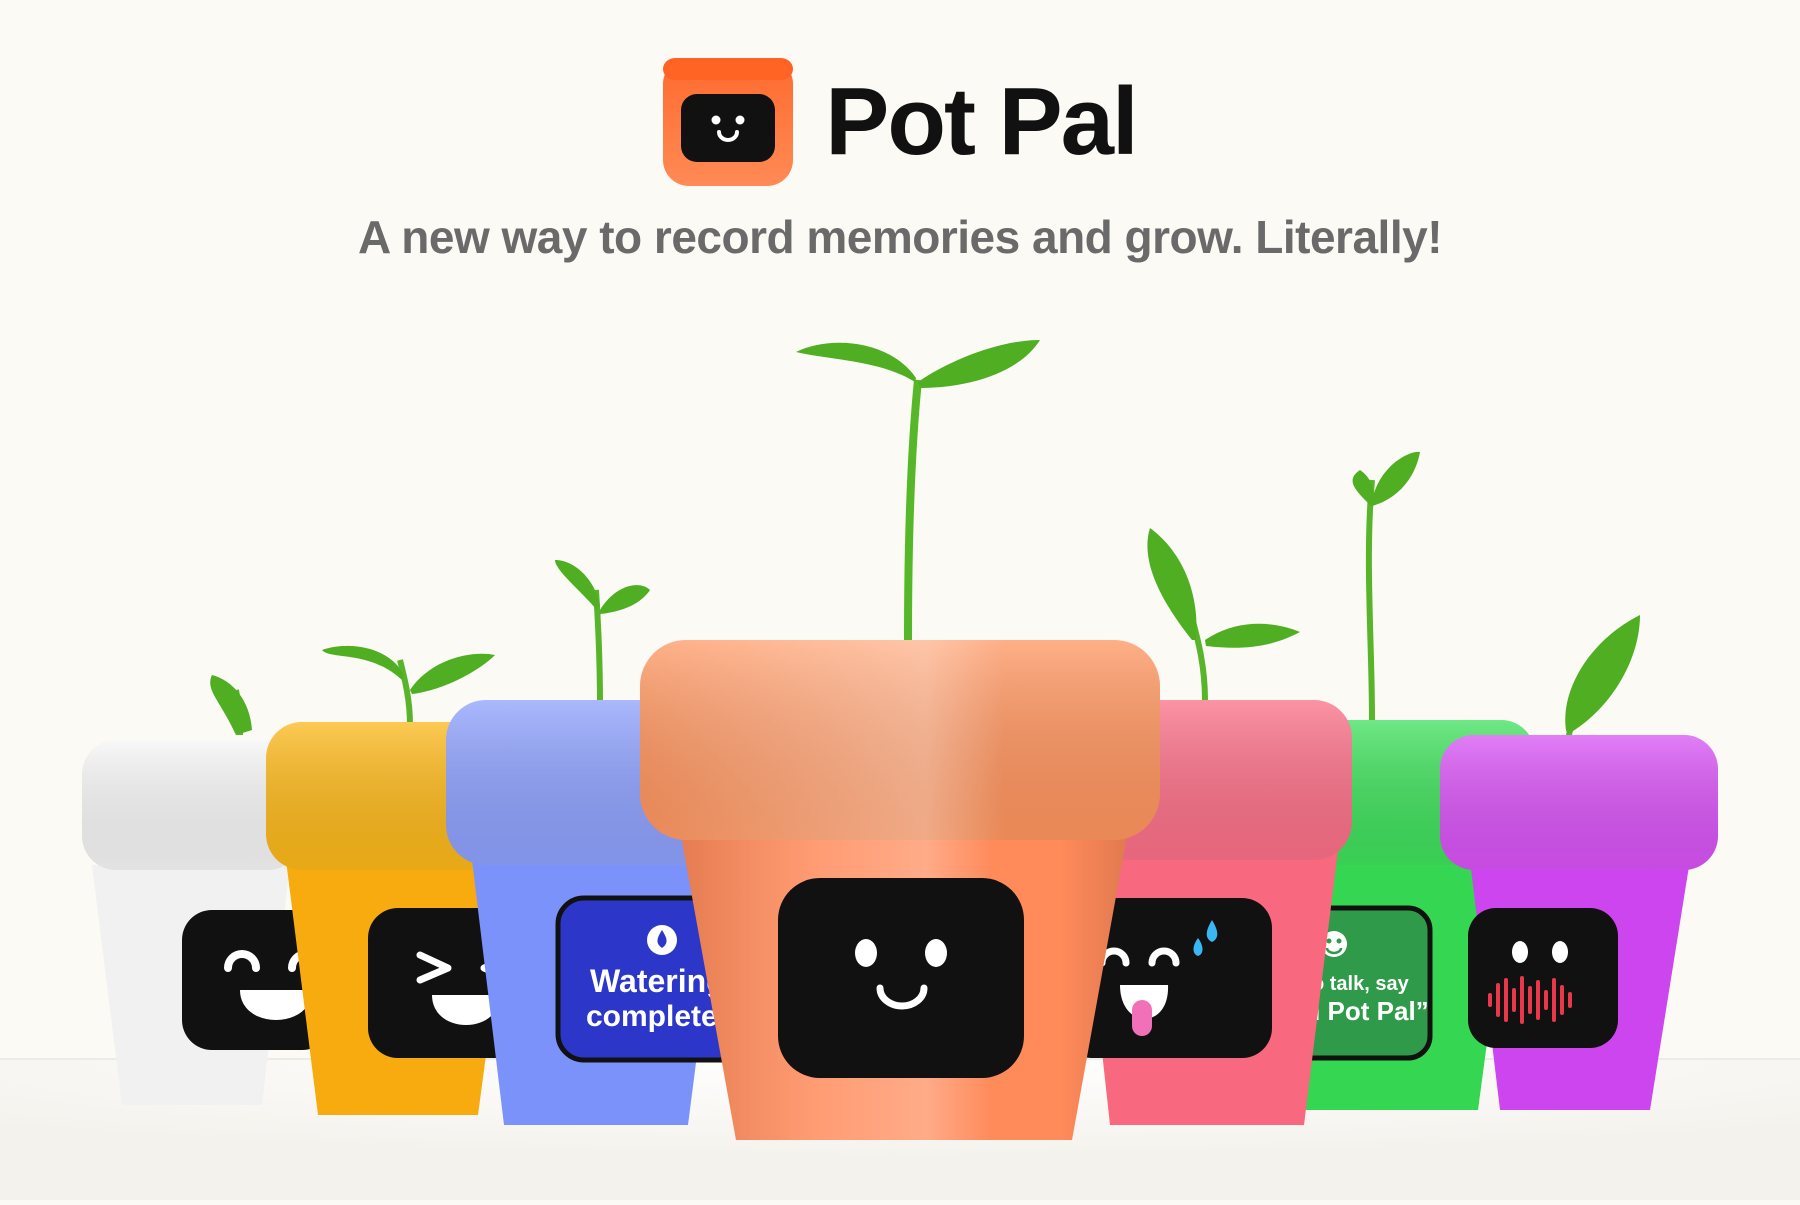 Image resolution: width=1800 pixels, height=1205 pixels. I want to click on sprout, so click(913, 510).